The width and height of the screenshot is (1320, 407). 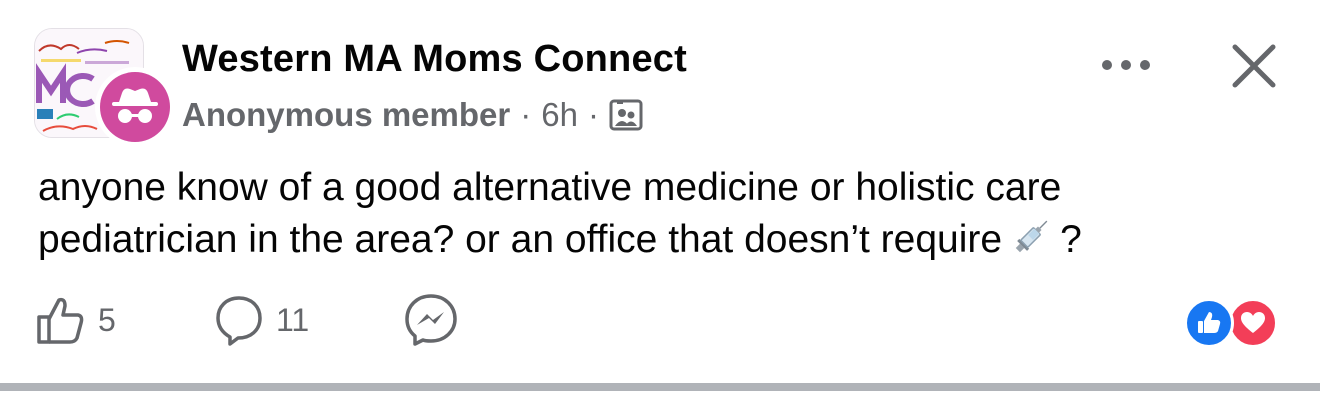 I want to click on comment-button: 11, so click(x=261, y=320).